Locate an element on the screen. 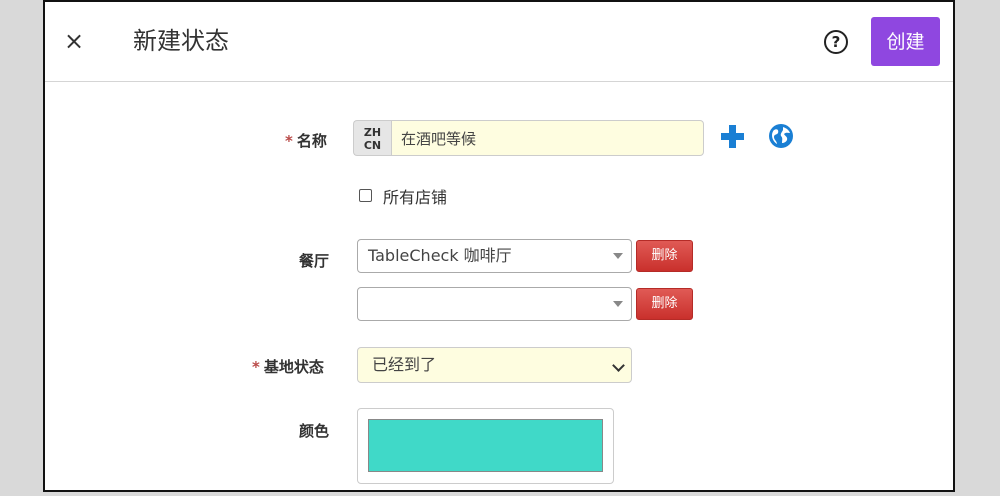 Image resolution: width=1000 pixels, height=496 pixels. close-icon: × is located at coordinates (74, 41).